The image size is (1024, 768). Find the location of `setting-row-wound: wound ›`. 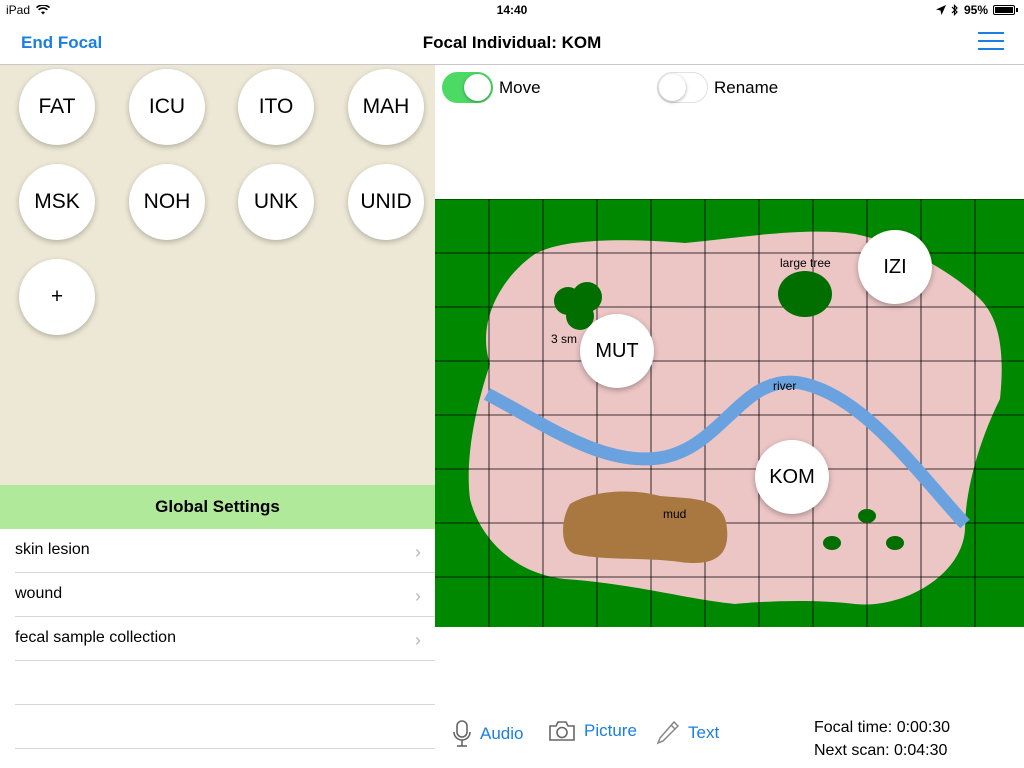

setting-row-wound: wound › is located at coordinates (225, 595).